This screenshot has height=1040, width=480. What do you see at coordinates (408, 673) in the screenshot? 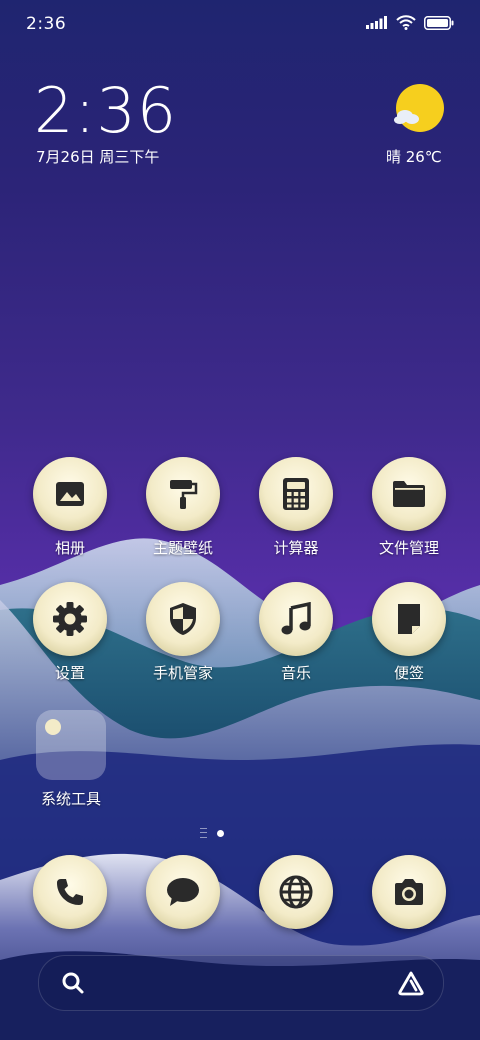
I see `app-label: 便签` at bounding box center [408, 673].